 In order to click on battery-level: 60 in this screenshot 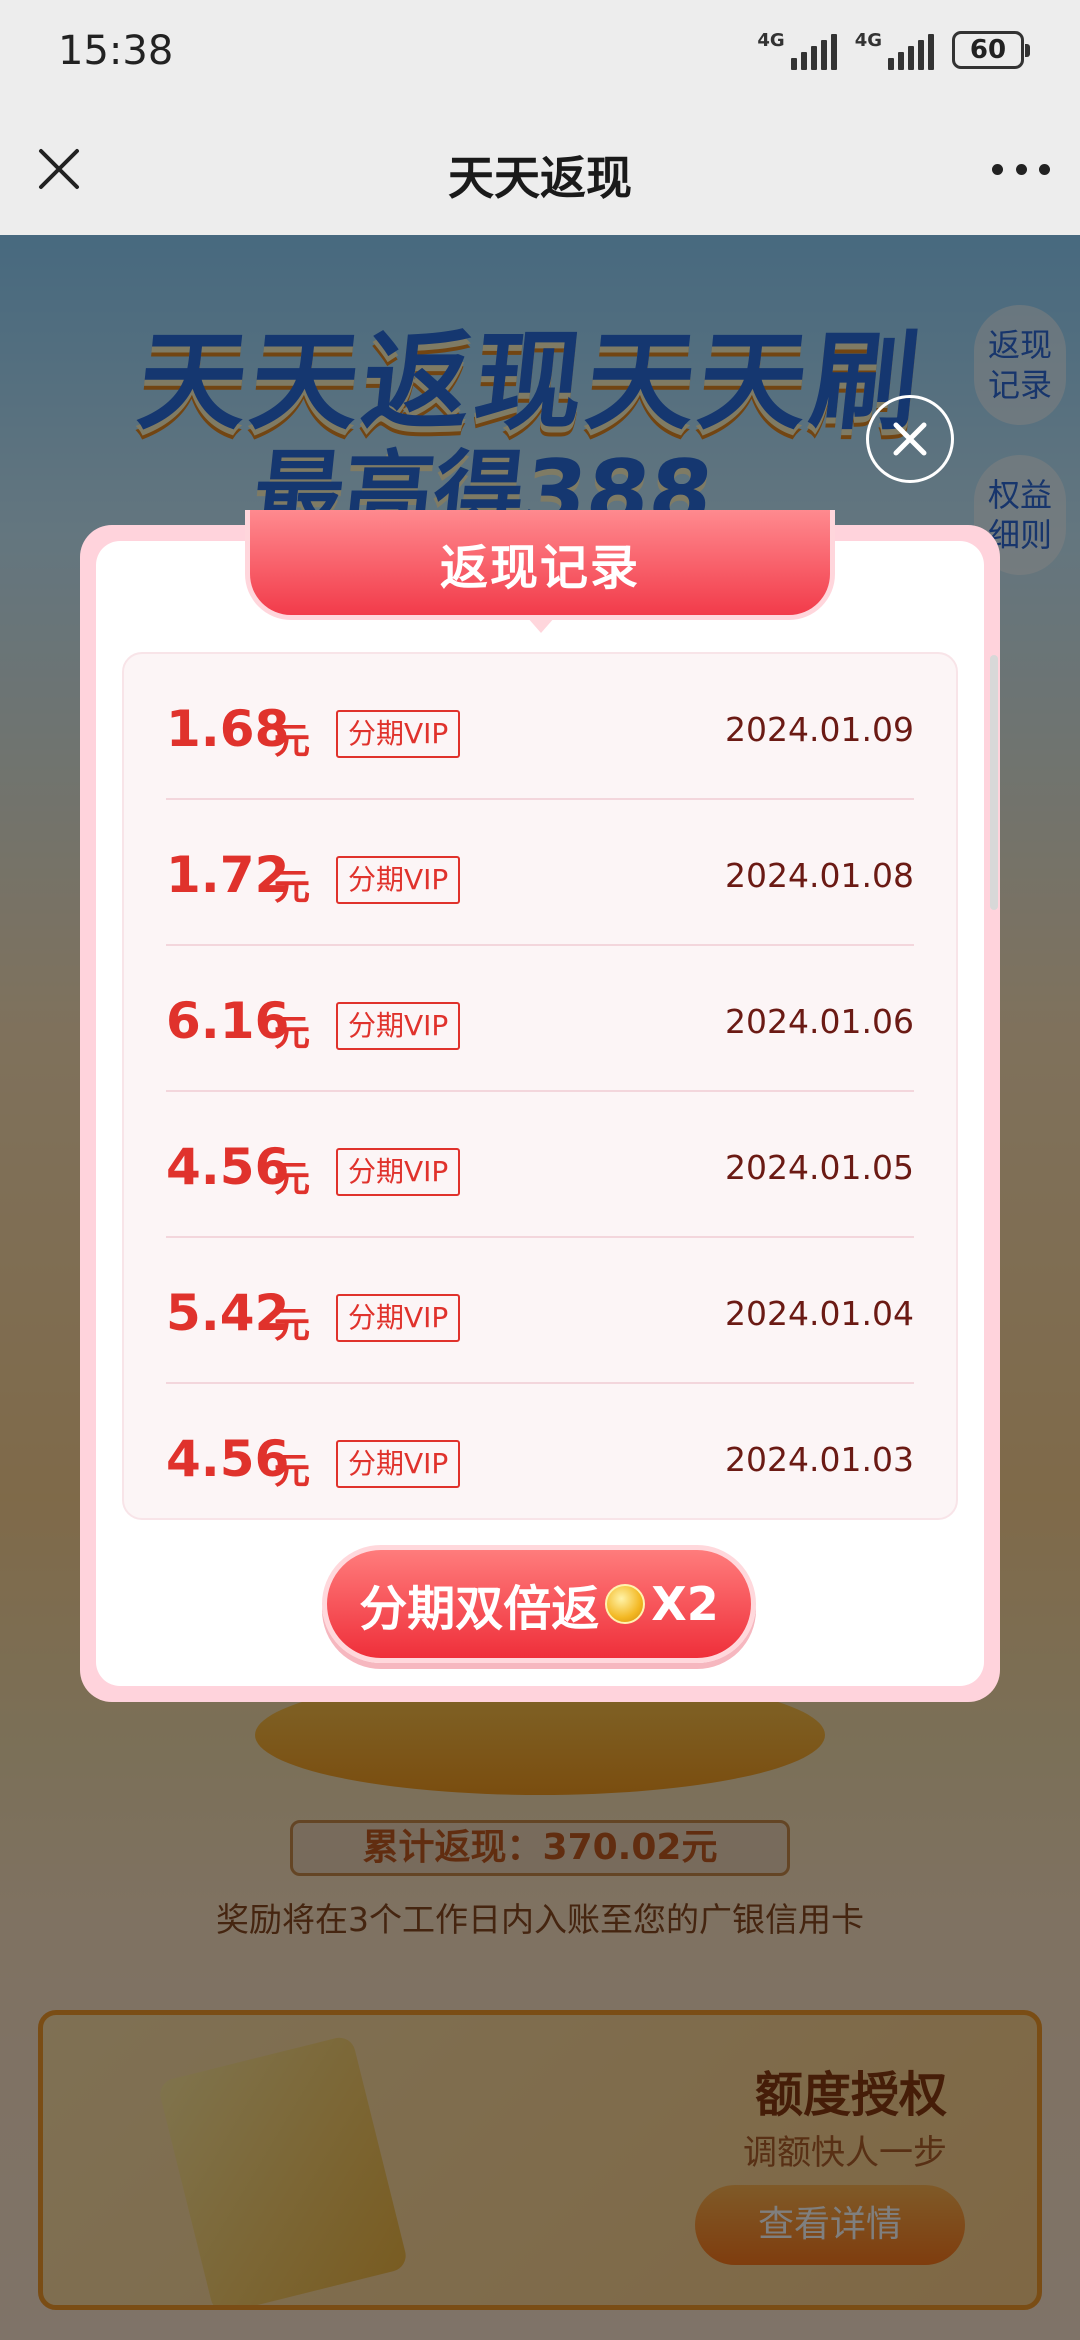, I will do `click(988, 50)`.